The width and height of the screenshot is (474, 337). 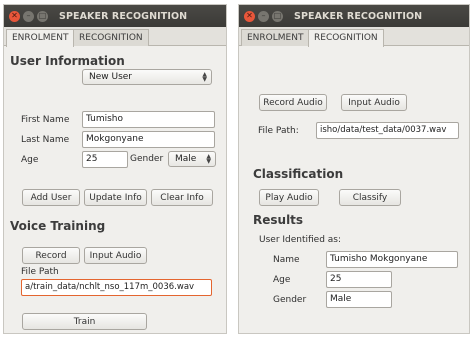 What do you see at coordinates (111, 77) in the screenshot?
I see `user-select-value: New User` at bounding box center [111, 77].